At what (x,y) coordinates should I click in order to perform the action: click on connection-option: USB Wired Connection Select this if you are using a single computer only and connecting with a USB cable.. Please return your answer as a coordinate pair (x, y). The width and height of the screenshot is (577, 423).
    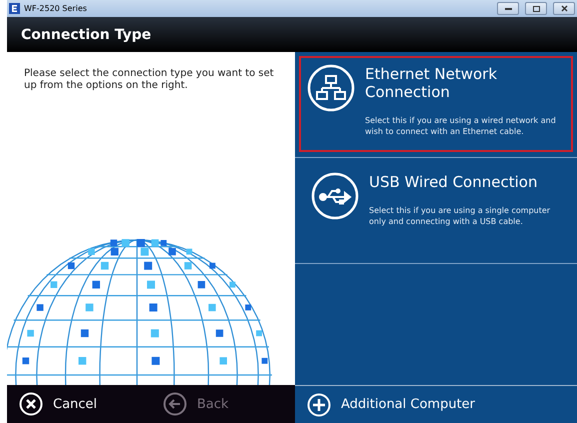
    Looking at the image, I should click on (436, 210).